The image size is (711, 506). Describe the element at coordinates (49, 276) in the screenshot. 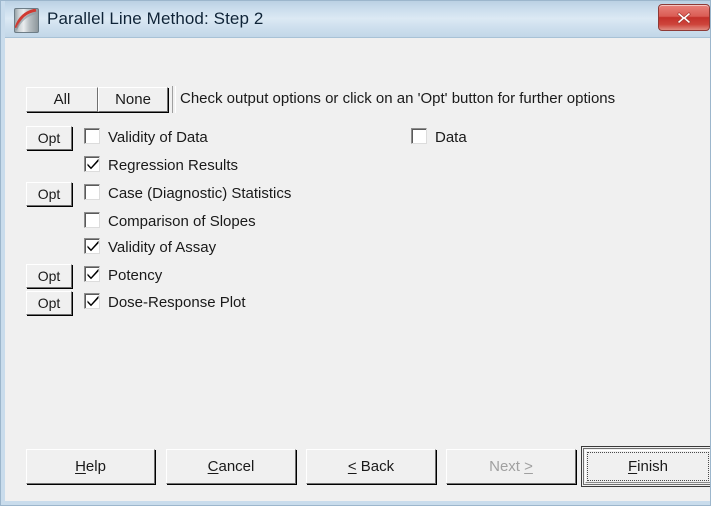

I see `opt-button-potency: Opt` at that location.